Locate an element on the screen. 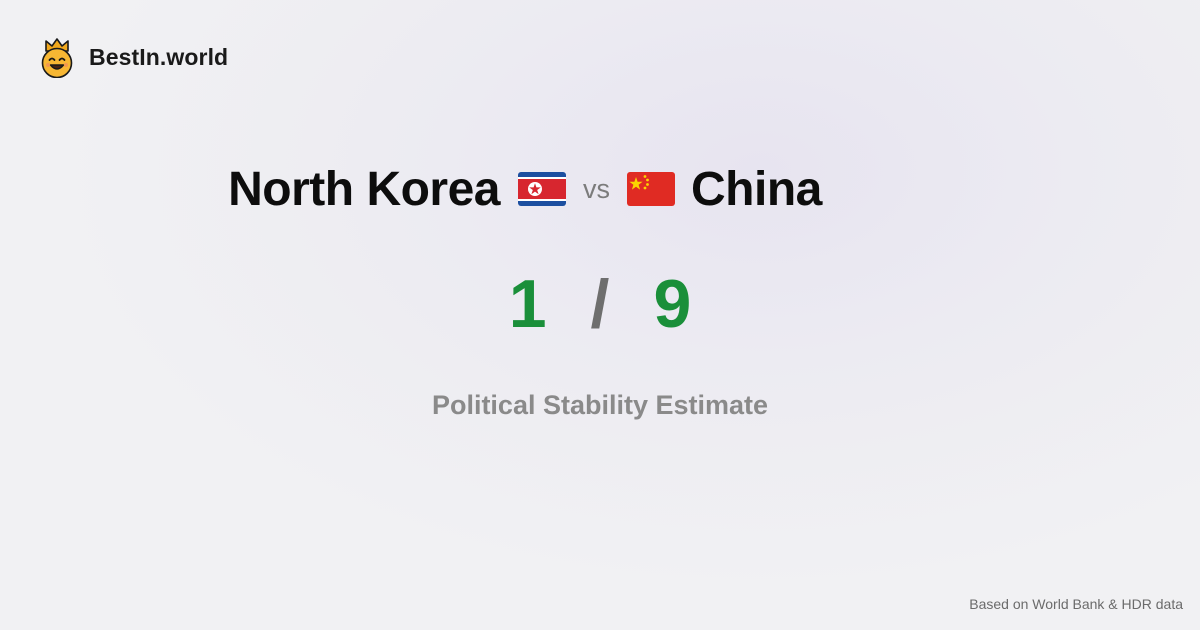  brand-logo-link: BestIn.world is located at coordinates (133, 57).